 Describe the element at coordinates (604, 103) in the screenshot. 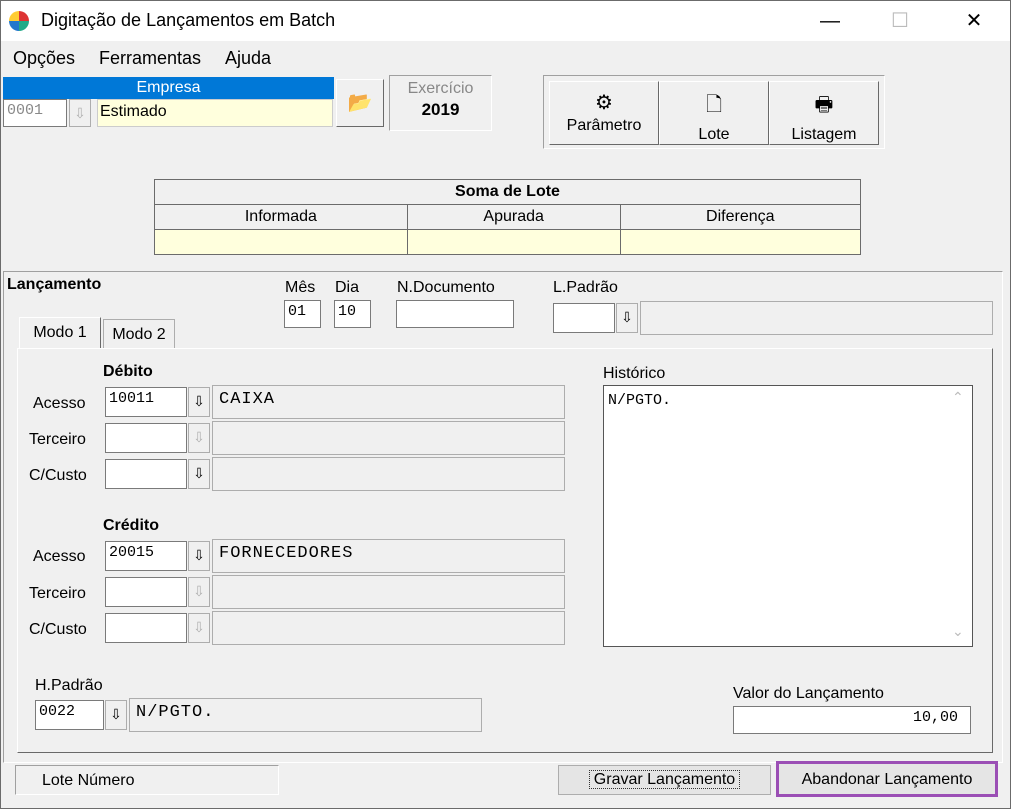

I see `gear-icon: ⚙` at that location.